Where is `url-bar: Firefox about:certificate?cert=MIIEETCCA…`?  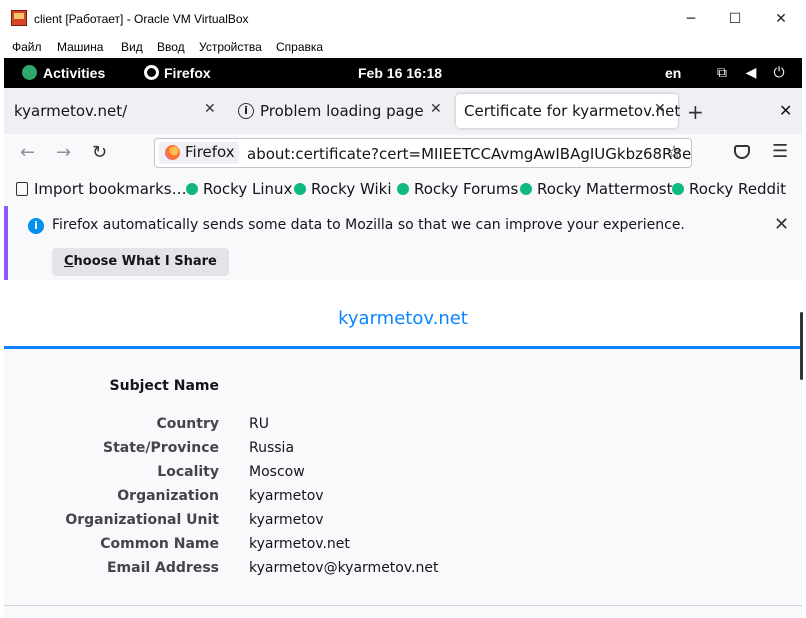 url-bar: Firefox about:certificate?cert=MIIEETCCA… is located at coordinates (423, 153).